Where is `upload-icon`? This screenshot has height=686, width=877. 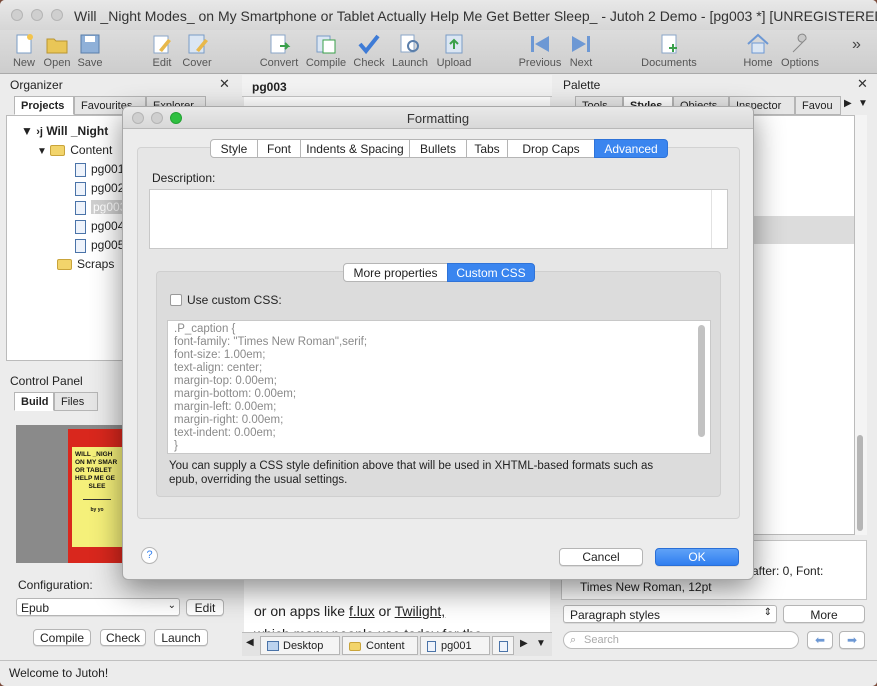 upload-icon is located at coordinates (454, 44).